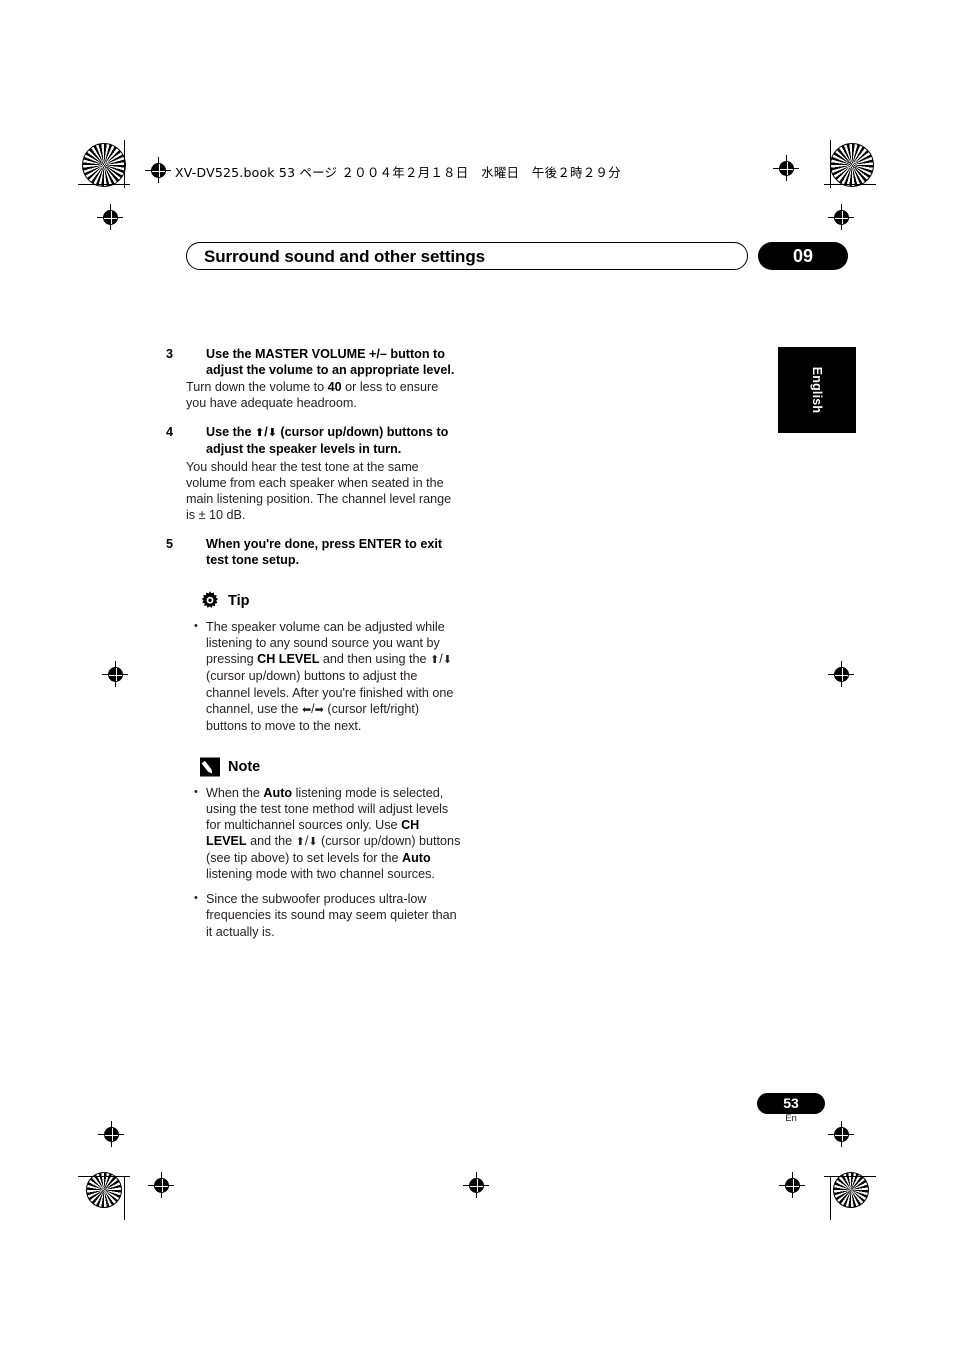  I want to click on tip-ch-level-label: CH LEVEL, so click(288, 659).